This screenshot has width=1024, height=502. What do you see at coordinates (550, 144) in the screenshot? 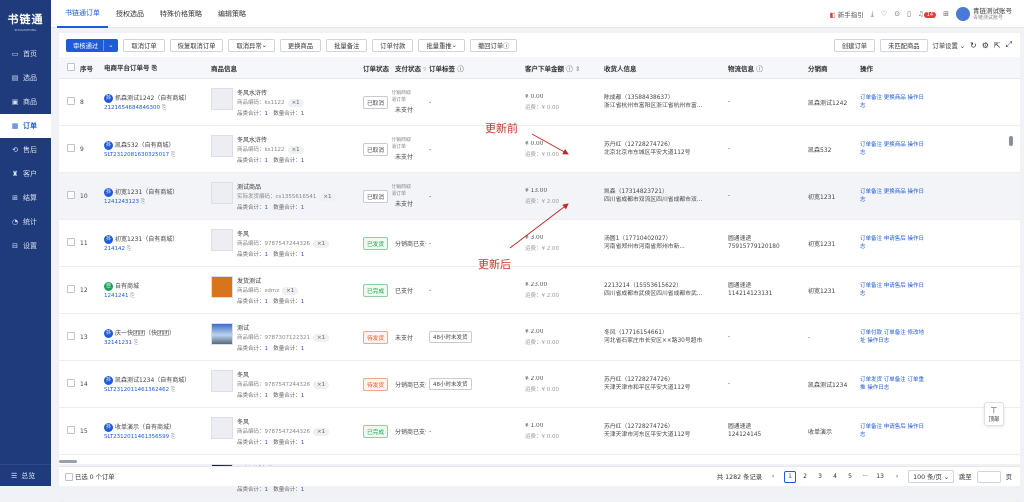
I see `arrow-before` at bounding box center [550, 144].